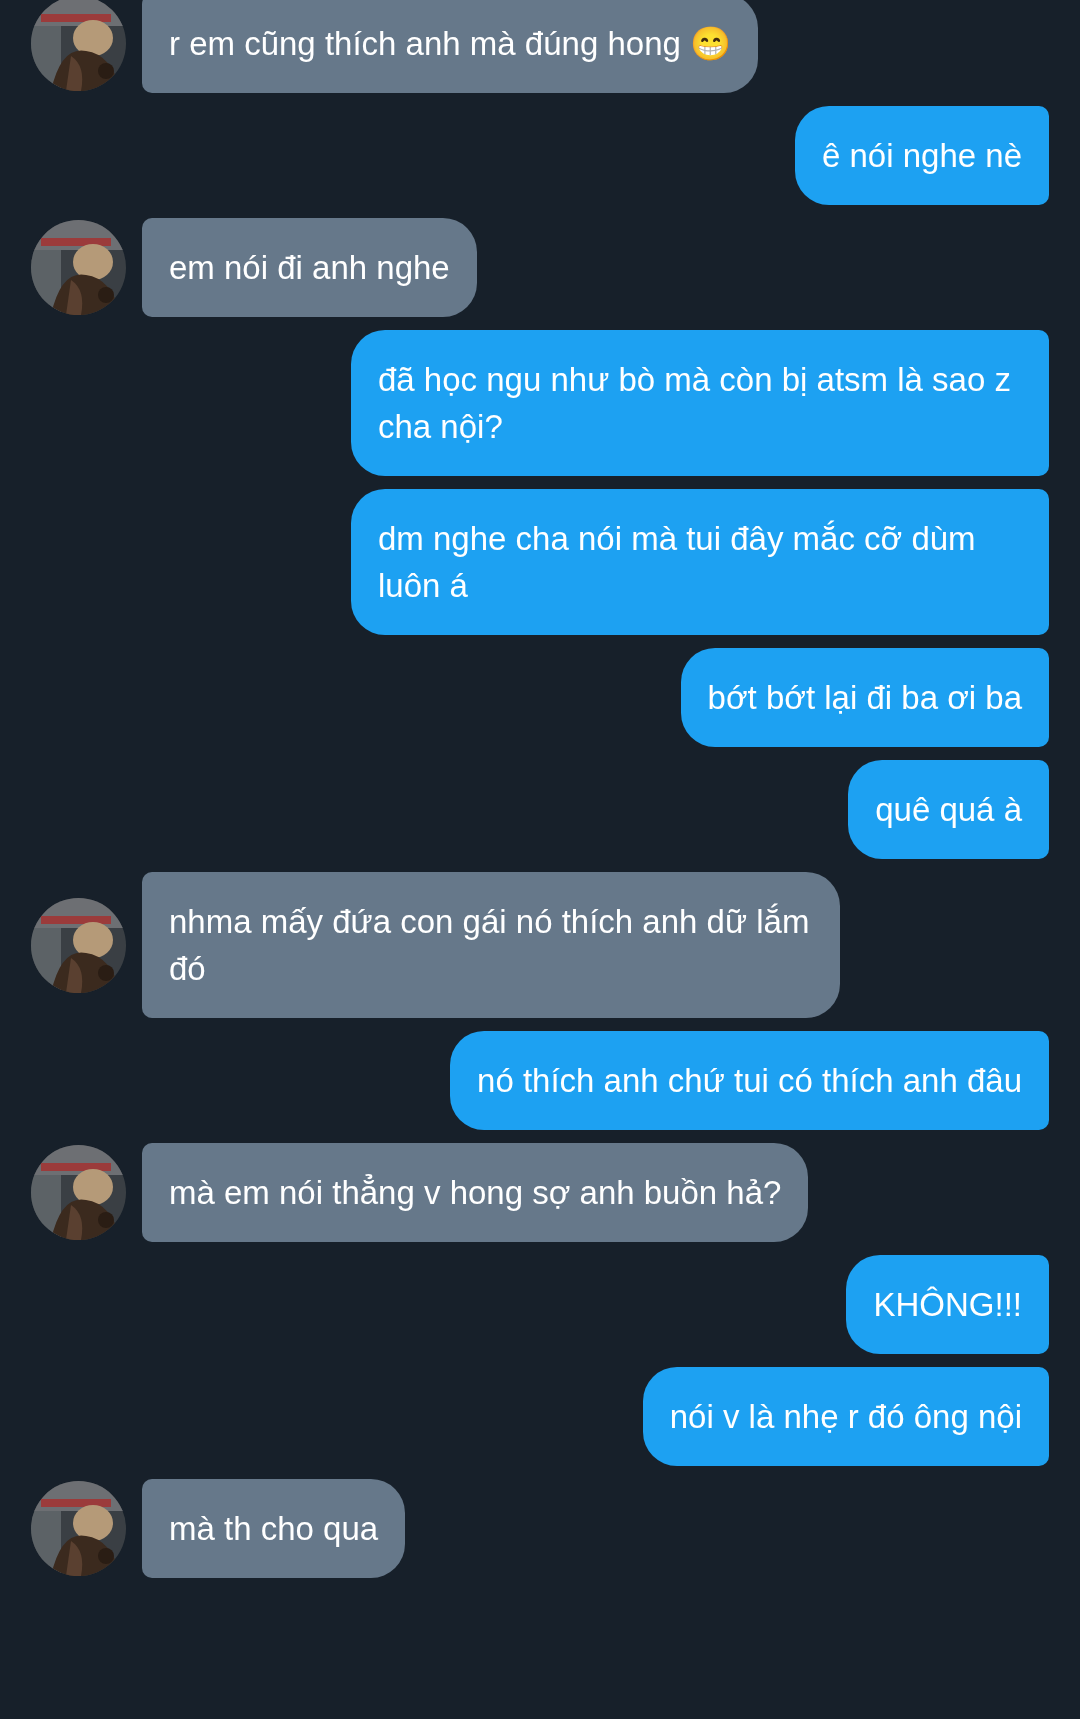  Describe the element at coordinates (749, 1080) in the screenshot. I see `message-bubble: nó thích anh chứ tui có thích anh đâu` at that location.